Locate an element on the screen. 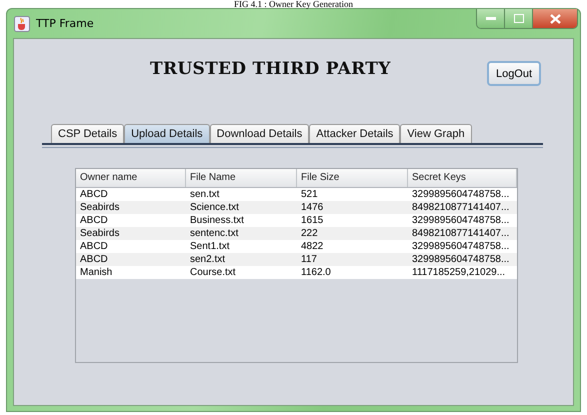 This screenshot has height=415, width=587. maximize-button is located at coordinates (519, 18).